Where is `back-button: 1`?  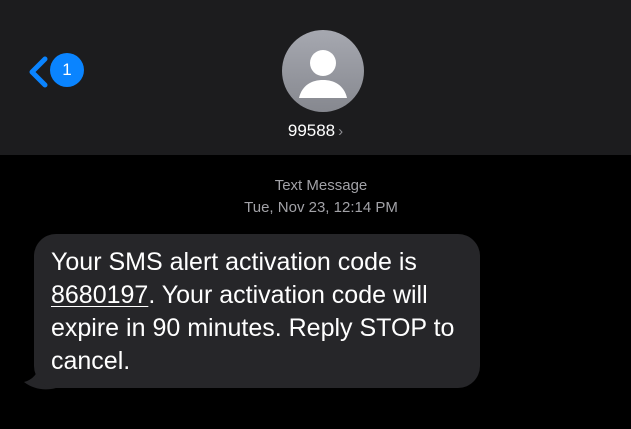
back-button: 1 is located at coordinates (61, 72).